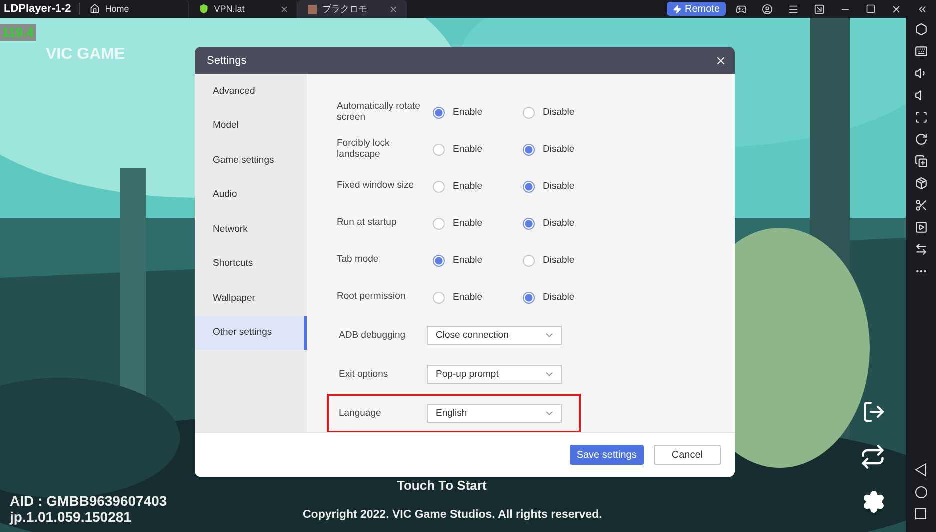 The width and height of the screenshot is (936, 532). What do you see at coordinates (251, 125) in the screenshot?
I see `settings-nav-item: Model` at bounding box center [251, 125].